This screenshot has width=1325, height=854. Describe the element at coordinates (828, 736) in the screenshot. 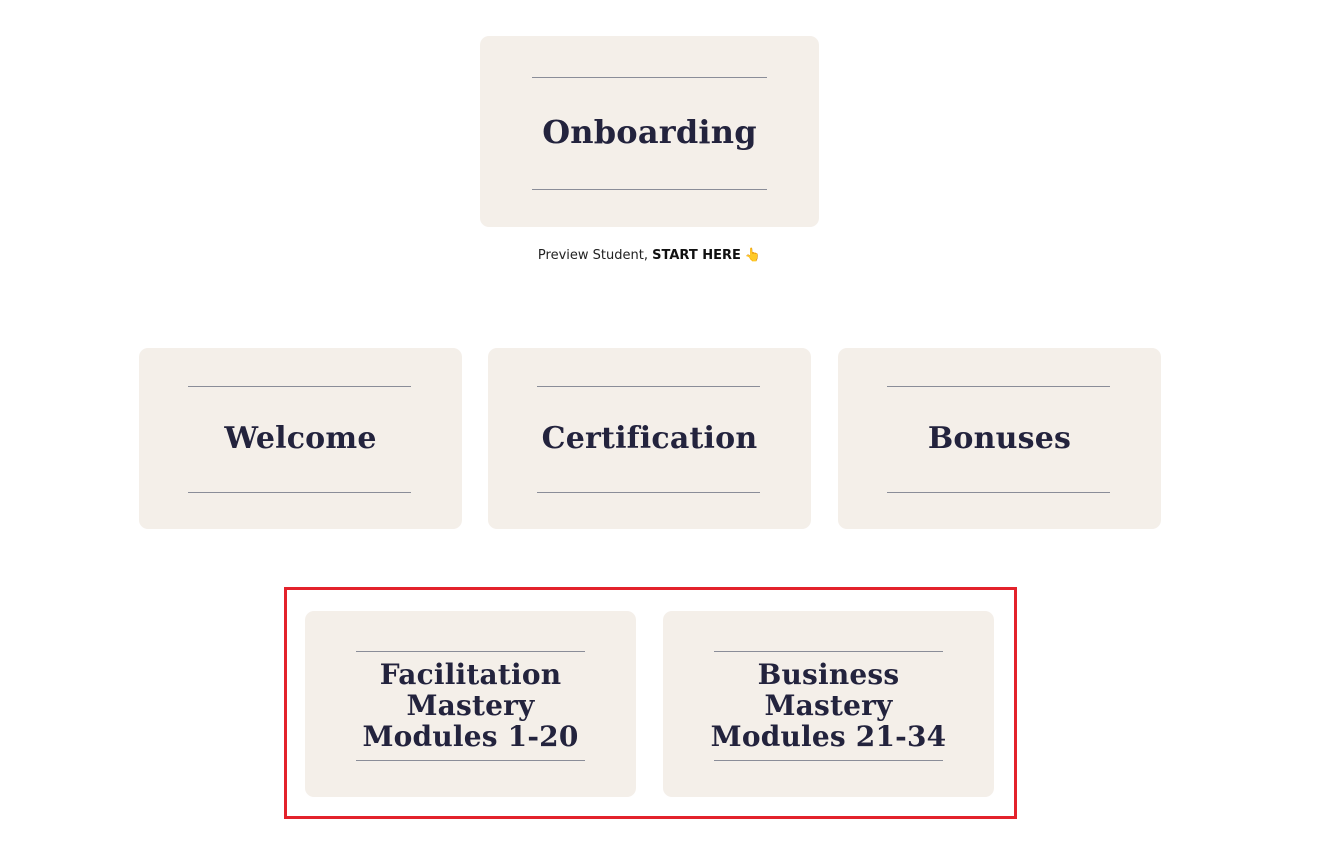

I see `title-line: Modules 21-34` at that location.